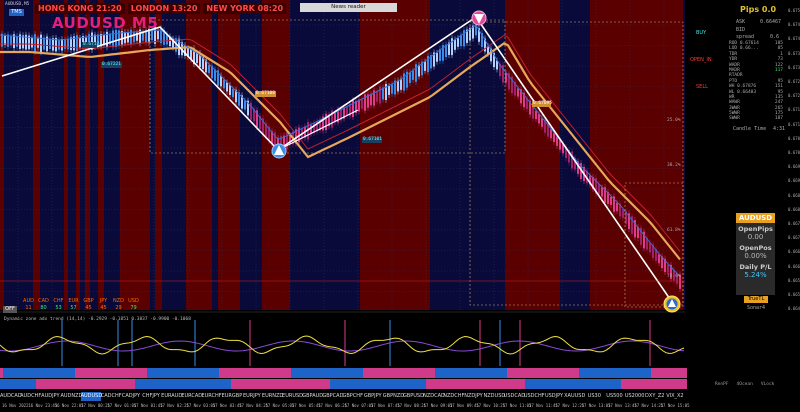 This screenshot has width=800, height=412. What do you see at coordinates (332, 396) in the screenshot?
I see `symbol-tab-gbpcad: GBPCAD` at bounding box center [332, 396].